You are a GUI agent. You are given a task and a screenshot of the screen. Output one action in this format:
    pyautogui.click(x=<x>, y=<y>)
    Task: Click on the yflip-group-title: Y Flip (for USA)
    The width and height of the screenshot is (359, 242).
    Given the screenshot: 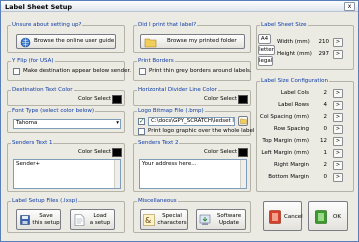 What is the action you would take?
    pyautogui.click(x=33, y=61)
    